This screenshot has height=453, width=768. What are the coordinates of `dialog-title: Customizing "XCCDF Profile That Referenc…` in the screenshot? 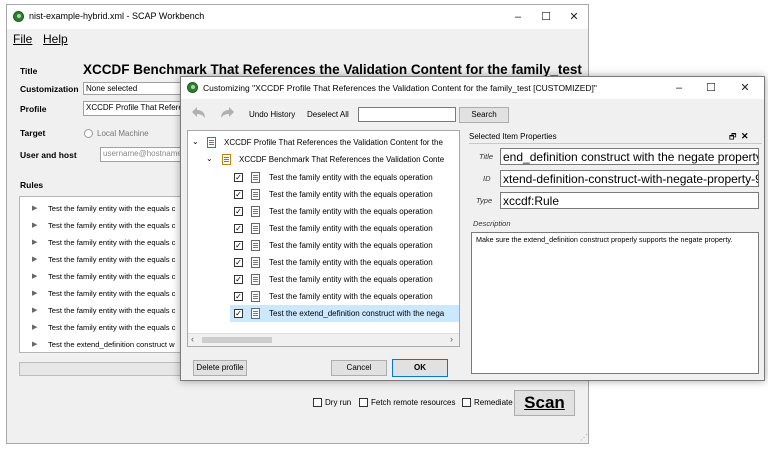 It's located at (400, 88).